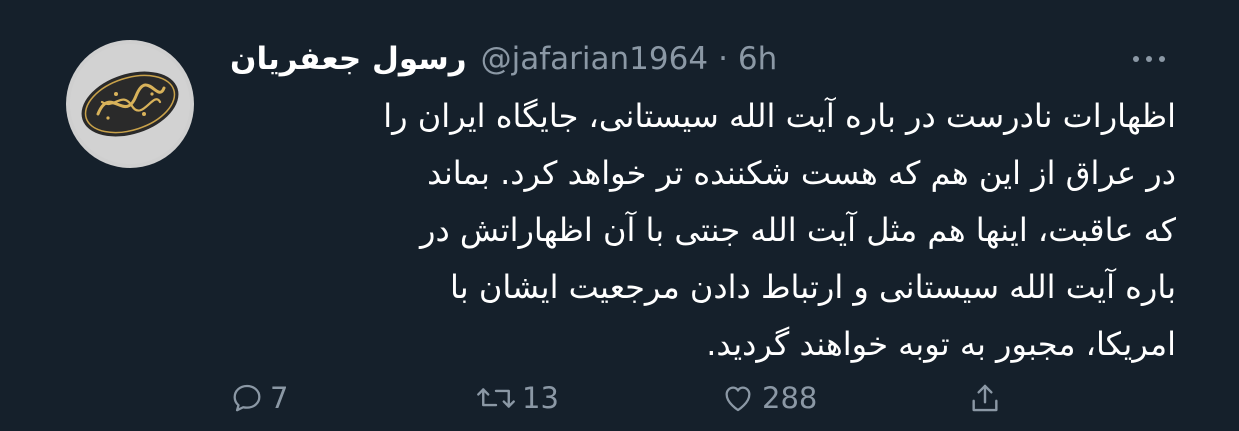 The width and height of the screenshot is (1239, 431). Describe the element at coordinates (594, 59) in the screenshot. I see `user-handle: @jafarian1964` at that location.